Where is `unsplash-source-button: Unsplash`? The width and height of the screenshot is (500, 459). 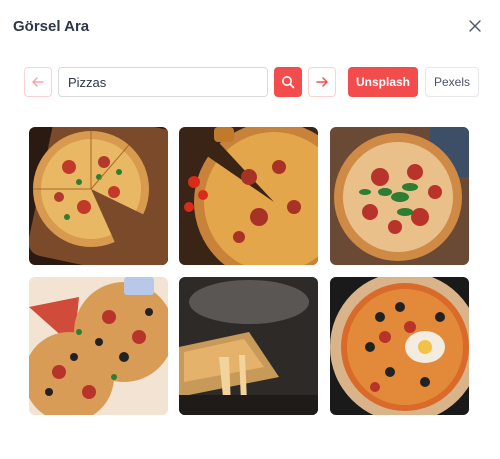
unsplash-source-button: Unsplash is located at coordinates (383, 82).